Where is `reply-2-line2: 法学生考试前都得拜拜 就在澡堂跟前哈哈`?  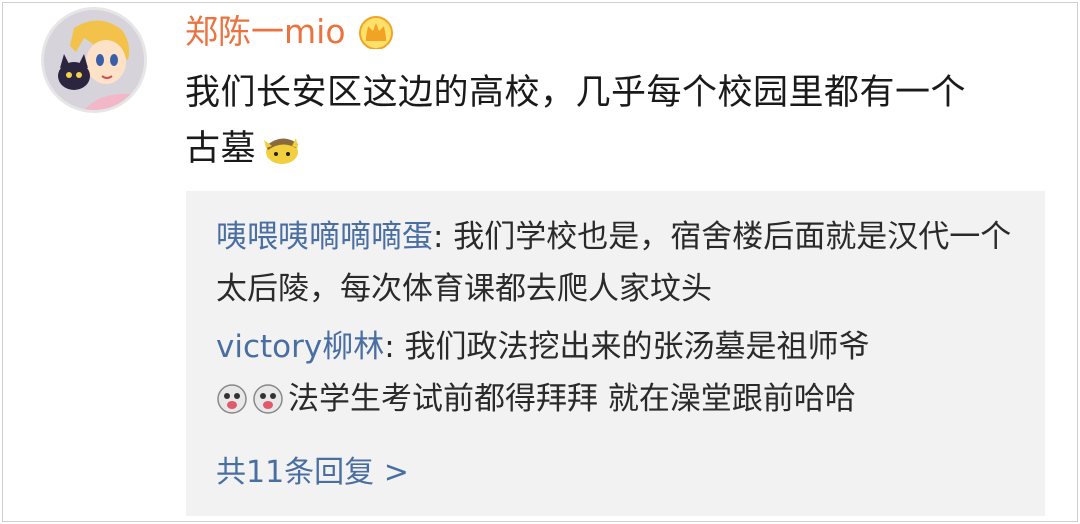 reply-2-line2: 法学生考试前都得拜拜 就在澡堂跟前哈哈 is located at coordinates (616, 402).